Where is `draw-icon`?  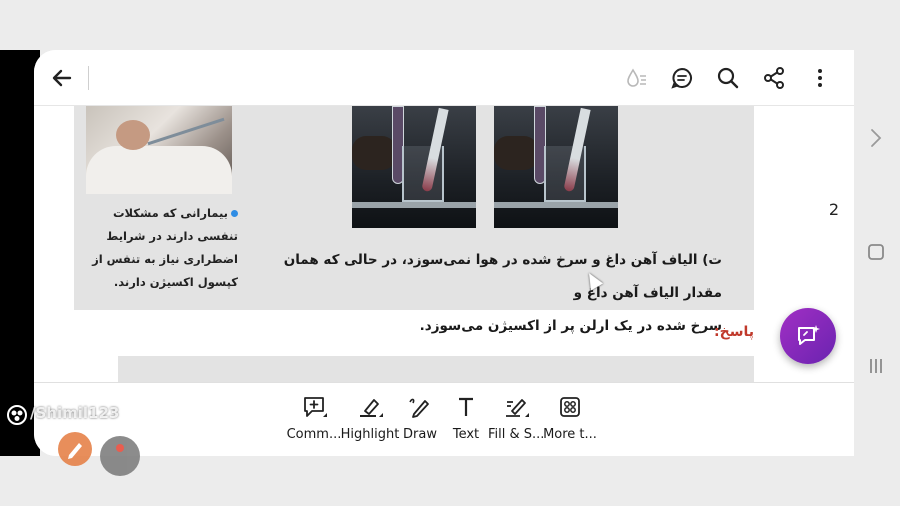 draw-icon is located at coordinates (419, 408).